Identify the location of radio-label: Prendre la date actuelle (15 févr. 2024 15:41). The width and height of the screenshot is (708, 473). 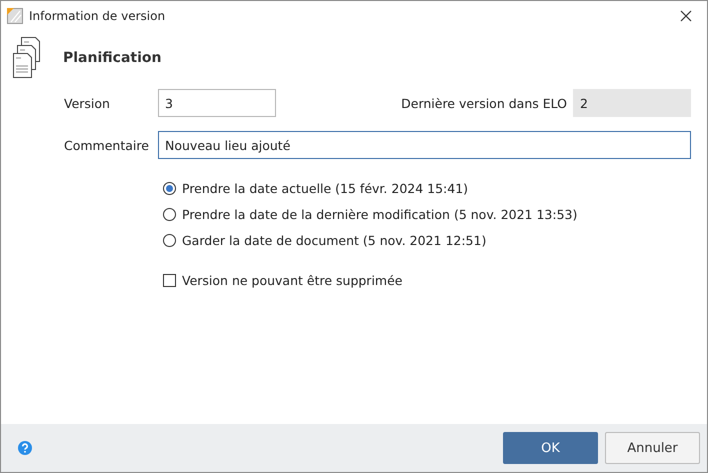
(325, 188).